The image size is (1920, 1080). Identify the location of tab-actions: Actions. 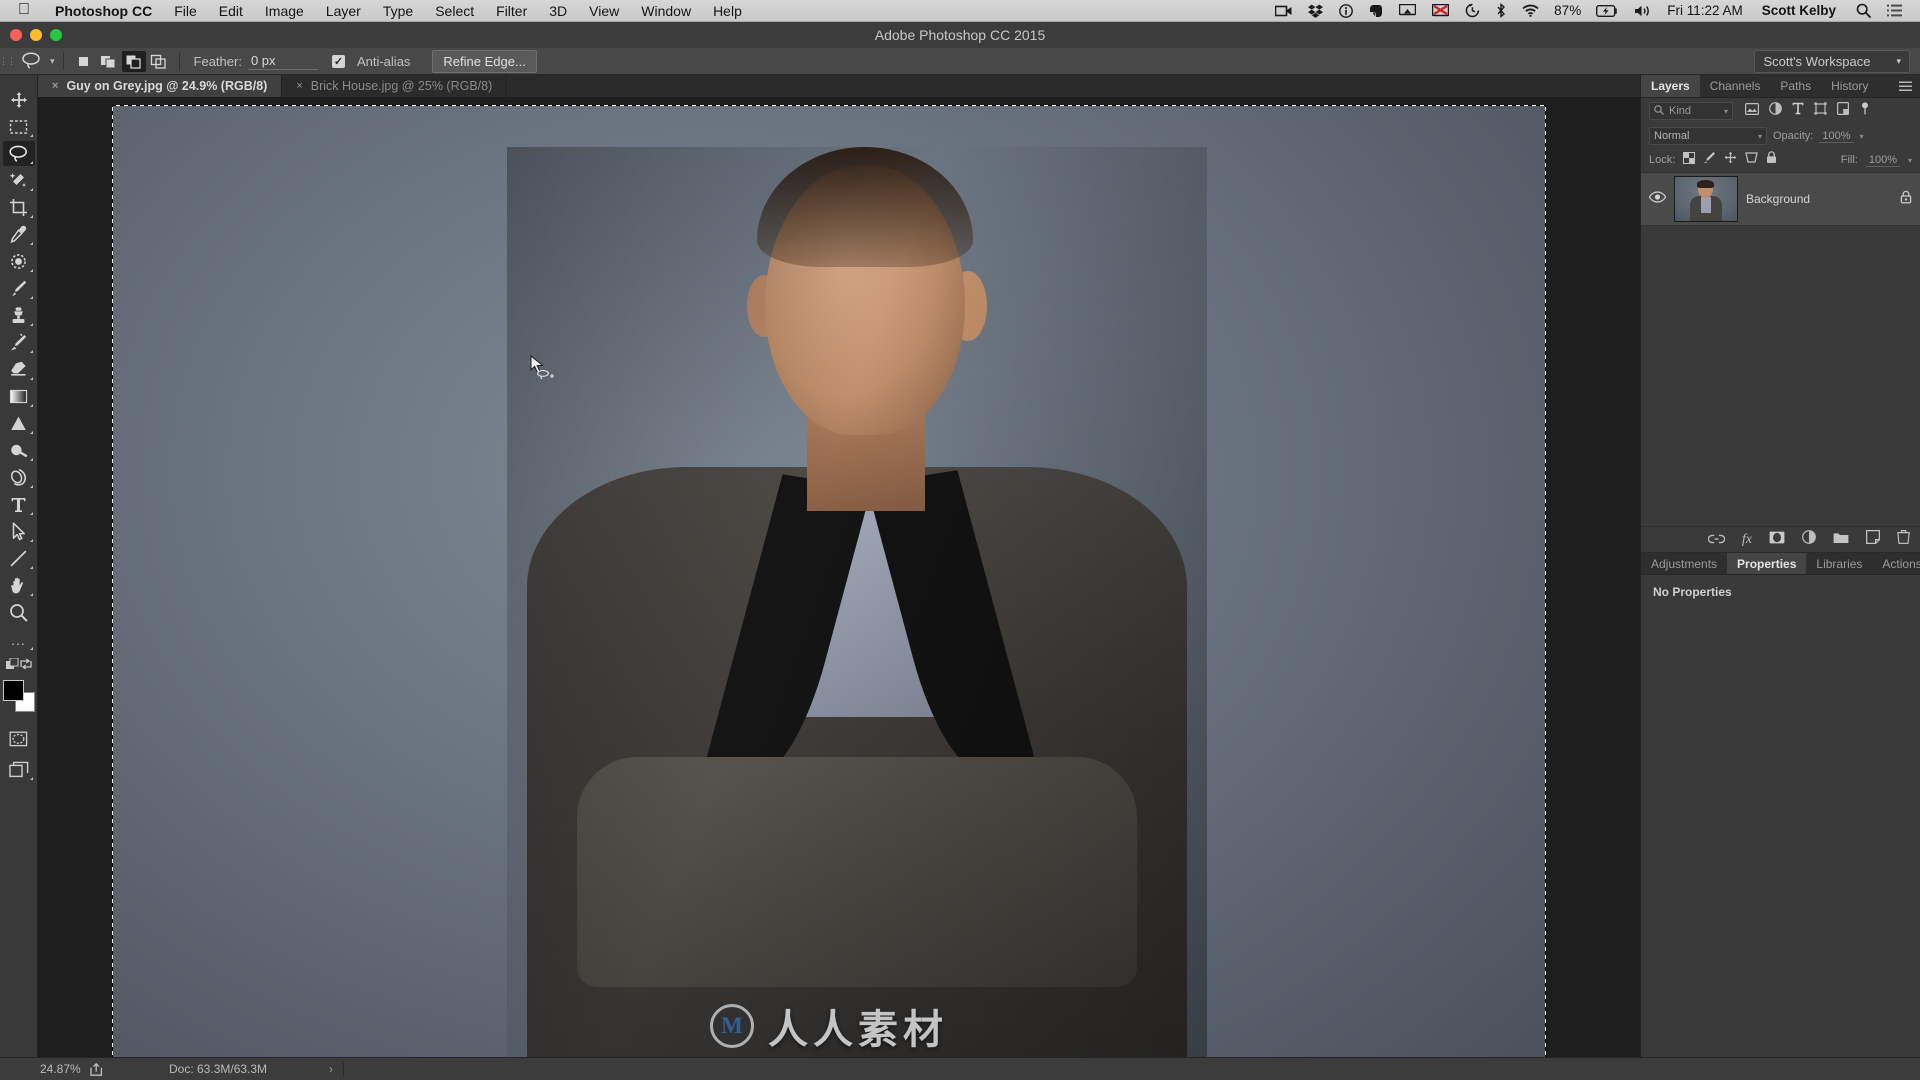
(1896, 563).